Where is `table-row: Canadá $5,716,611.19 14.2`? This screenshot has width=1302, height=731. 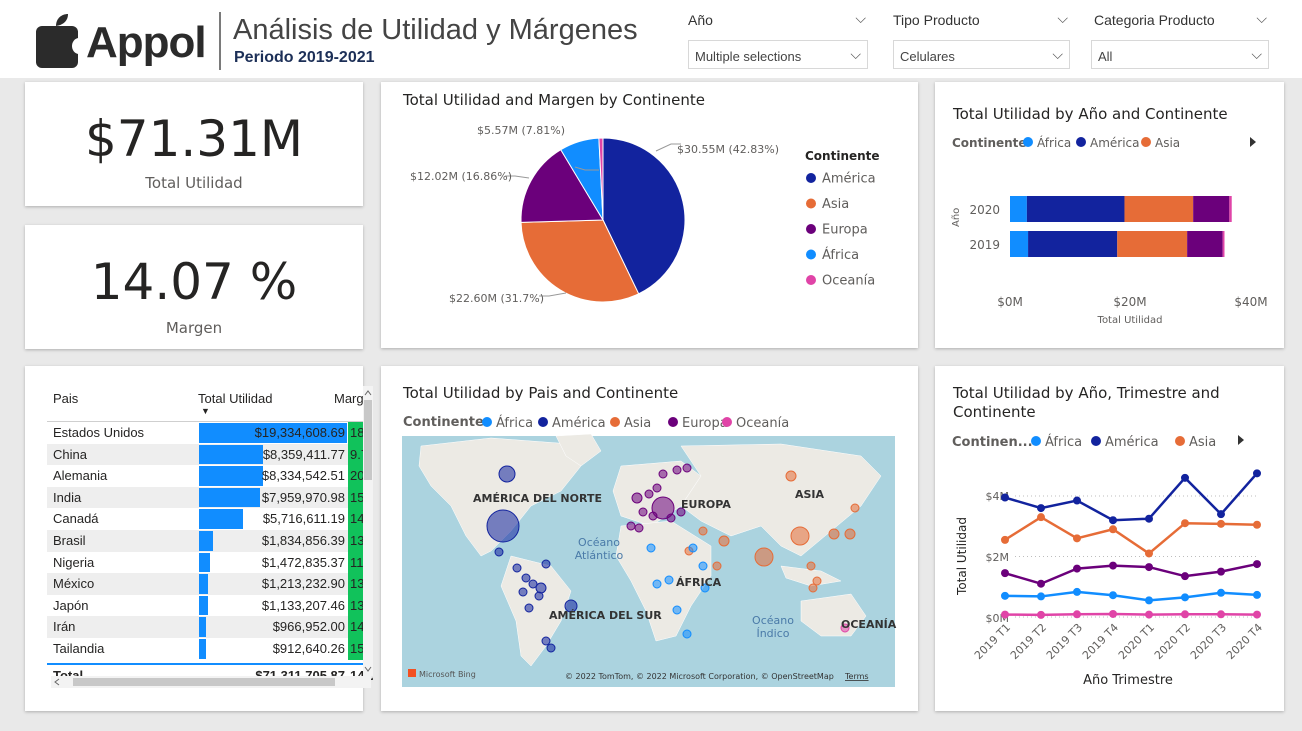
table-row: Canadá $5,716,611.19 14.2 is located at coordinates (210, 519).